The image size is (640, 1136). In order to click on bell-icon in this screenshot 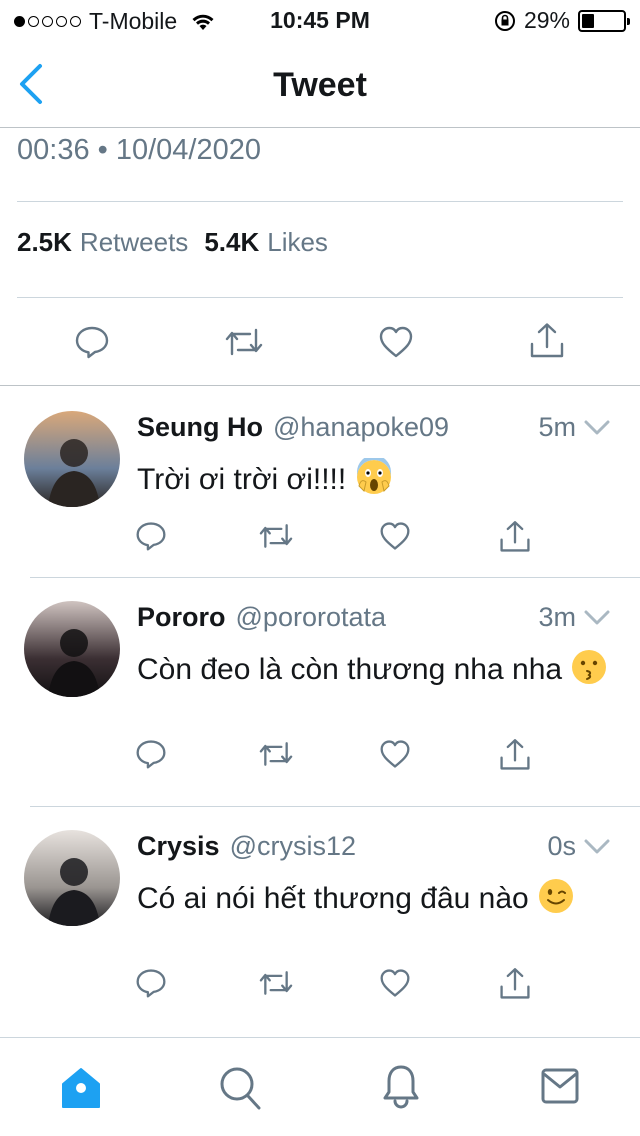, I will do `click(401, 1087)`.